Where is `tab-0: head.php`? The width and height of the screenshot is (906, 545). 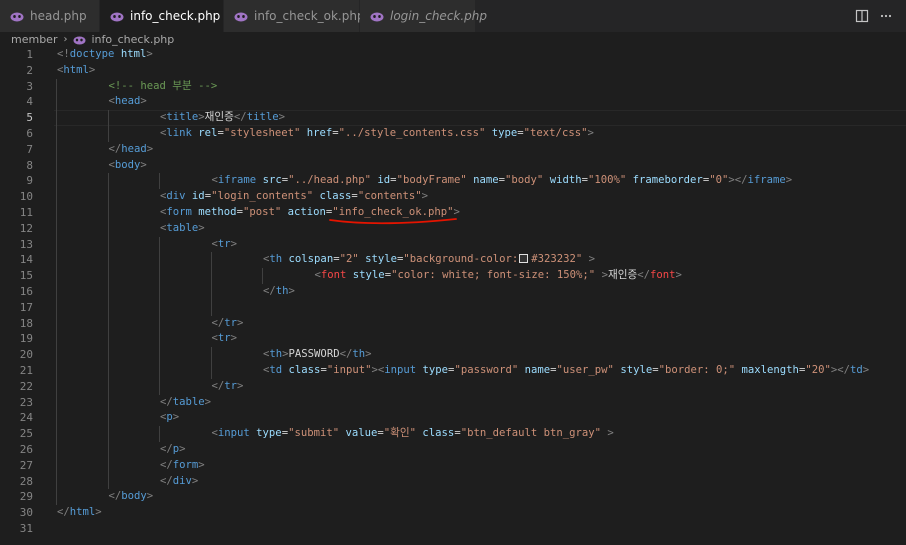 tab-0: head.php is located at coordinates (50, 16).